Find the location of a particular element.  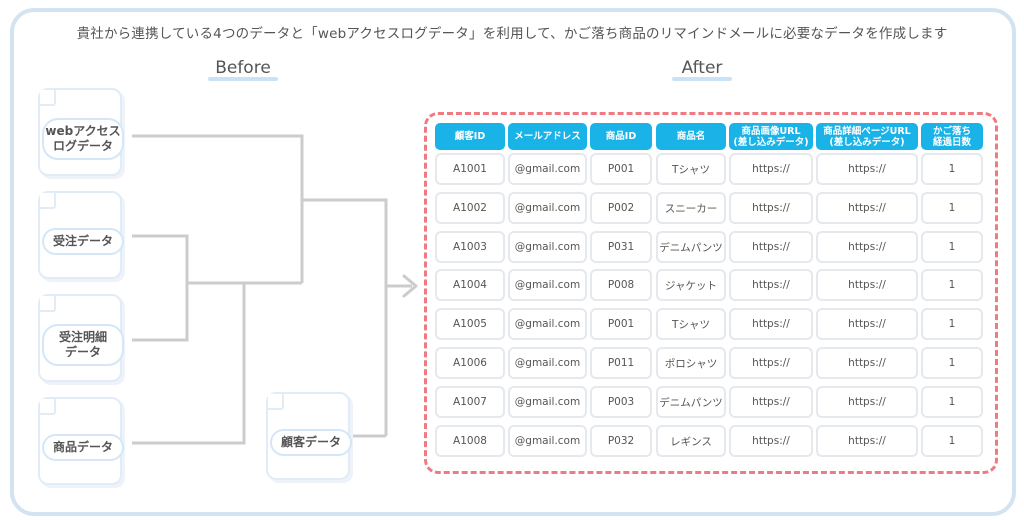

header-image-url: 商品画像URL (差し込みデータ) is located at coordinates (771, 136).